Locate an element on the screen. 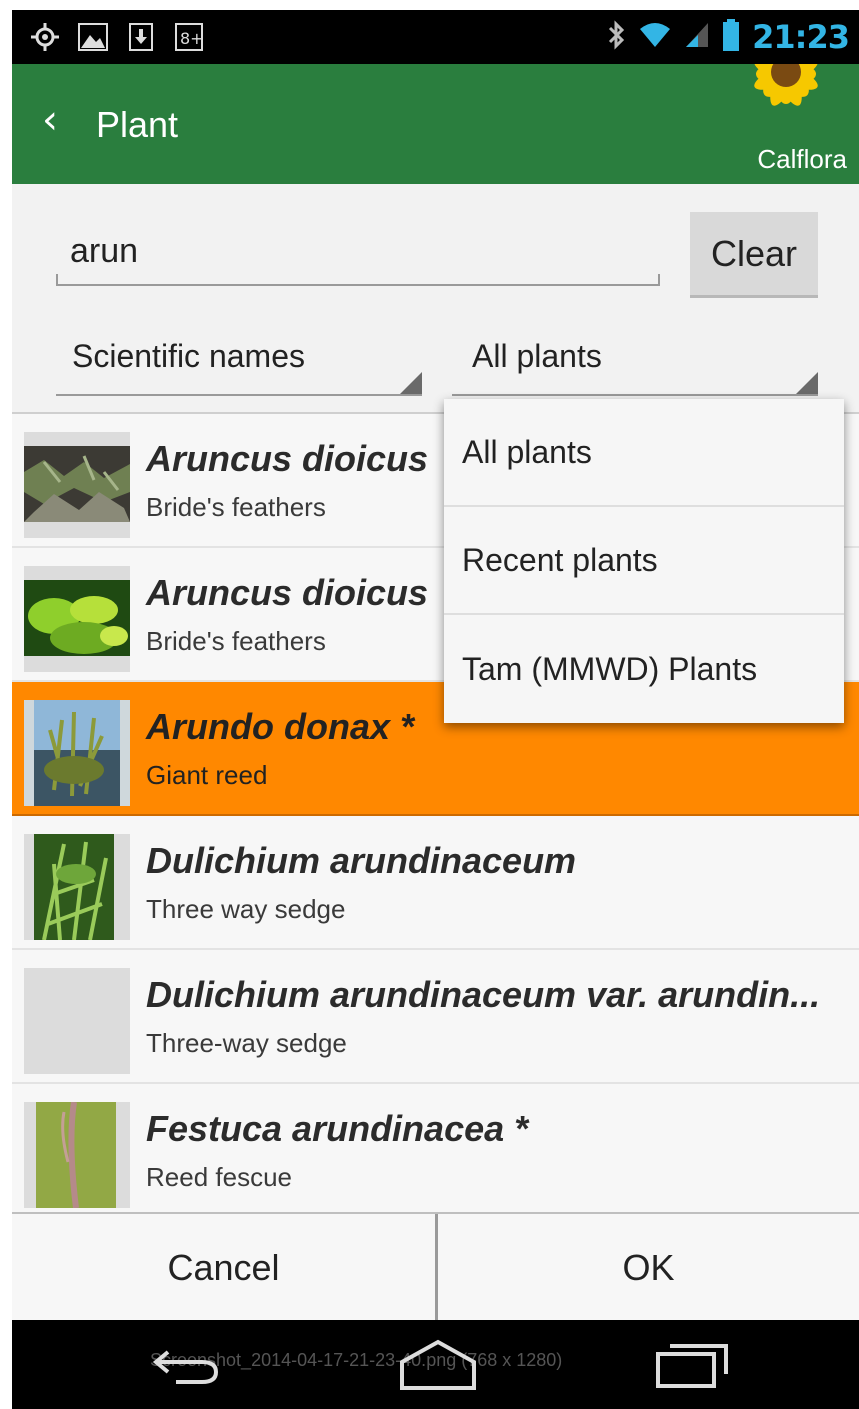 Image resolution: width=859 pixels, height=1409 pixels. ok-button: OK is located at coordinates (648, 1268).